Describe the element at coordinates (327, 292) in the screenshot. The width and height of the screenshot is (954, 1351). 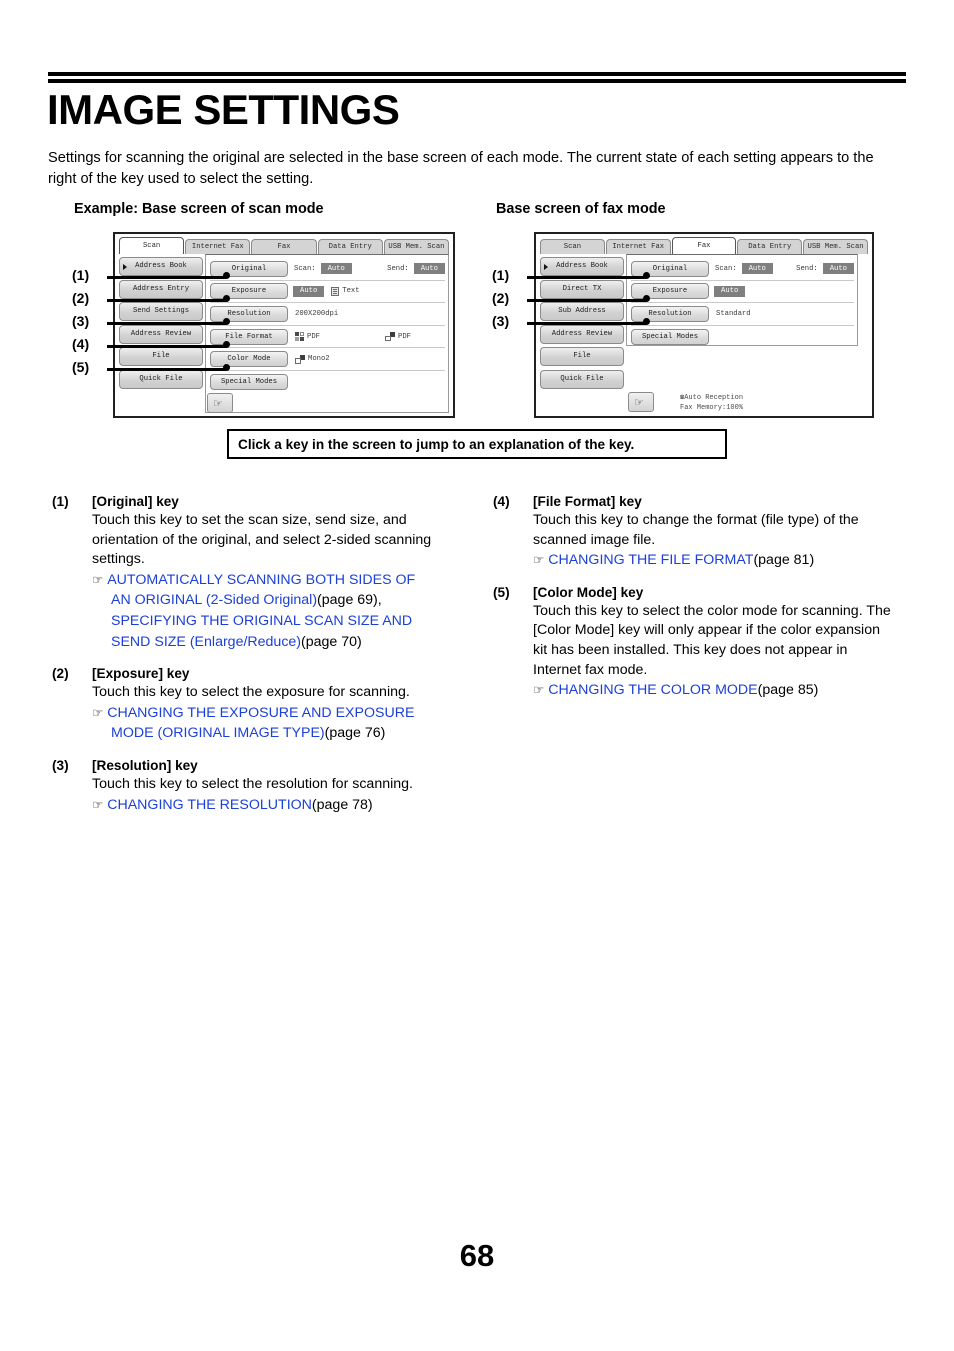
I see `scan-row-exposure: Exposure Auto Text` at that location.